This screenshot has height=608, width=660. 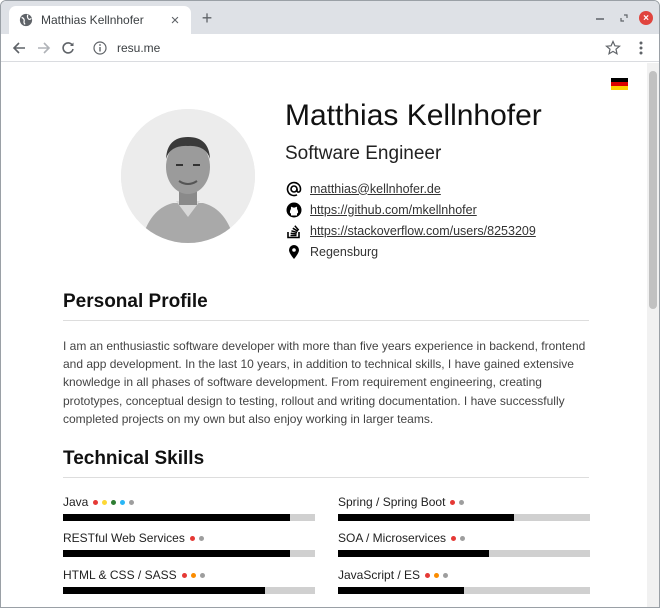 What do you see at coordinates (330, 17) in the screenshot?
I see `title-bar: Matthias Kellnhofer × + ×` at bounding box center [330, 17].